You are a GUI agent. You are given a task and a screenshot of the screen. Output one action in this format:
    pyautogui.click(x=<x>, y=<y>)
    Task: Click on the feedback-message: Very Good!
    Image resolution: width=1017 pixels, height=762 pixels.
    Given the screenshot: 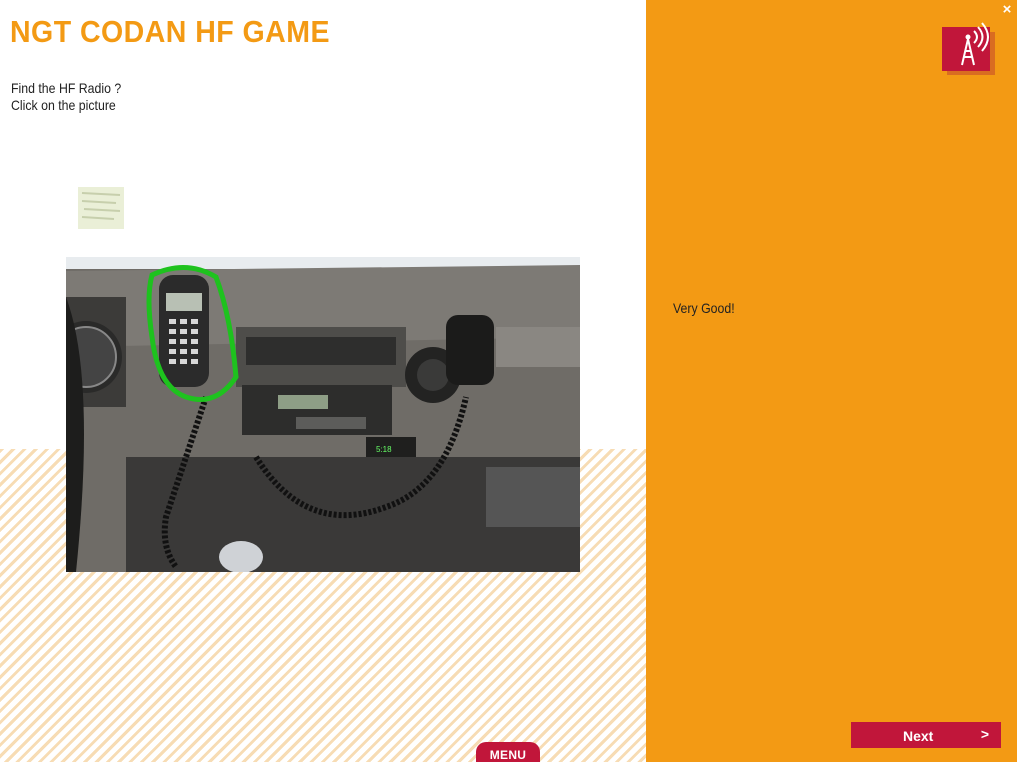 What is the action you would take?
    pyautogui.click(x=704, y=308)
    